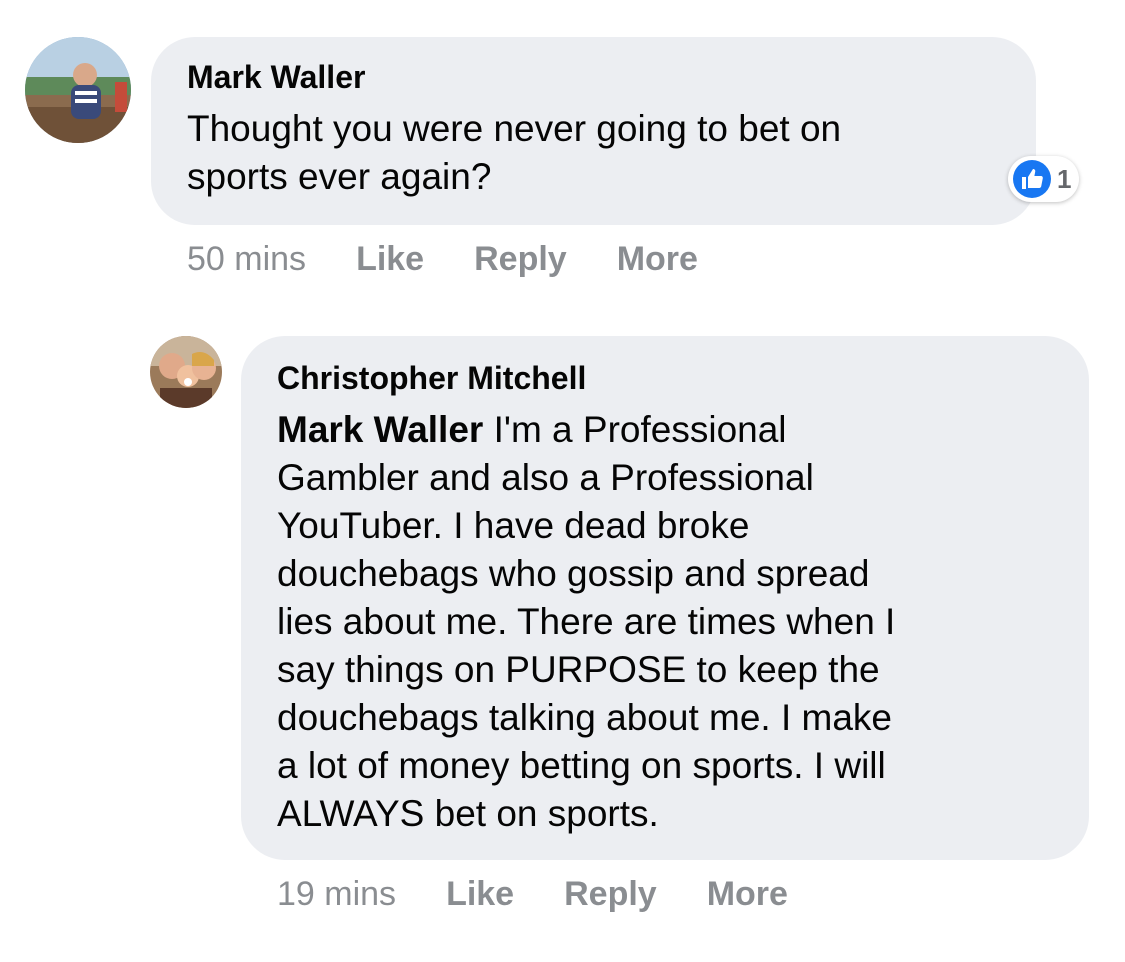 This screenshot has width=1125, height=962. What do you see at coordinates (1032, 179) in the screenshot?
I see `like-icon` at bounding box center [1032, 179].